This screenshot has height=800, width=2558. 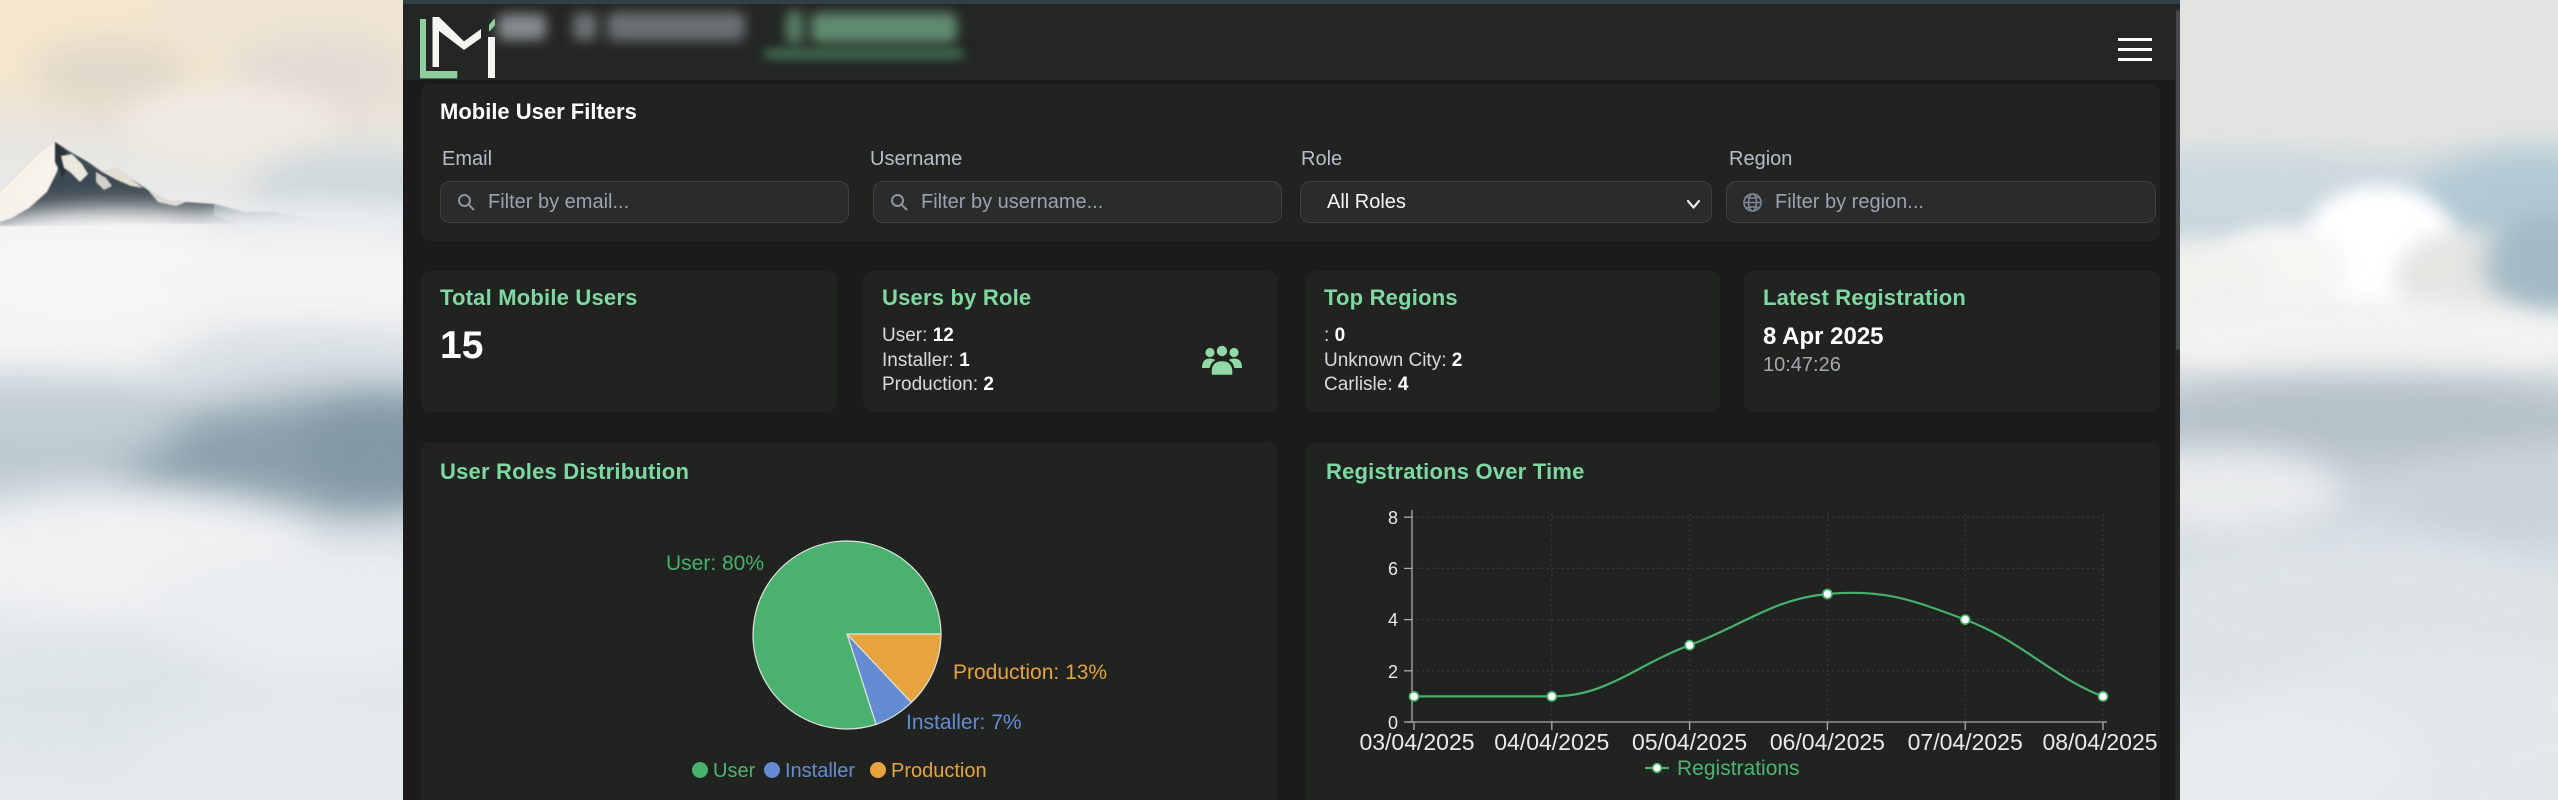 What do you see at coordinates (1416, 742) in the screenshot?
I see `svg-text: 03/04/2025` at bounding box center [1416, 742].